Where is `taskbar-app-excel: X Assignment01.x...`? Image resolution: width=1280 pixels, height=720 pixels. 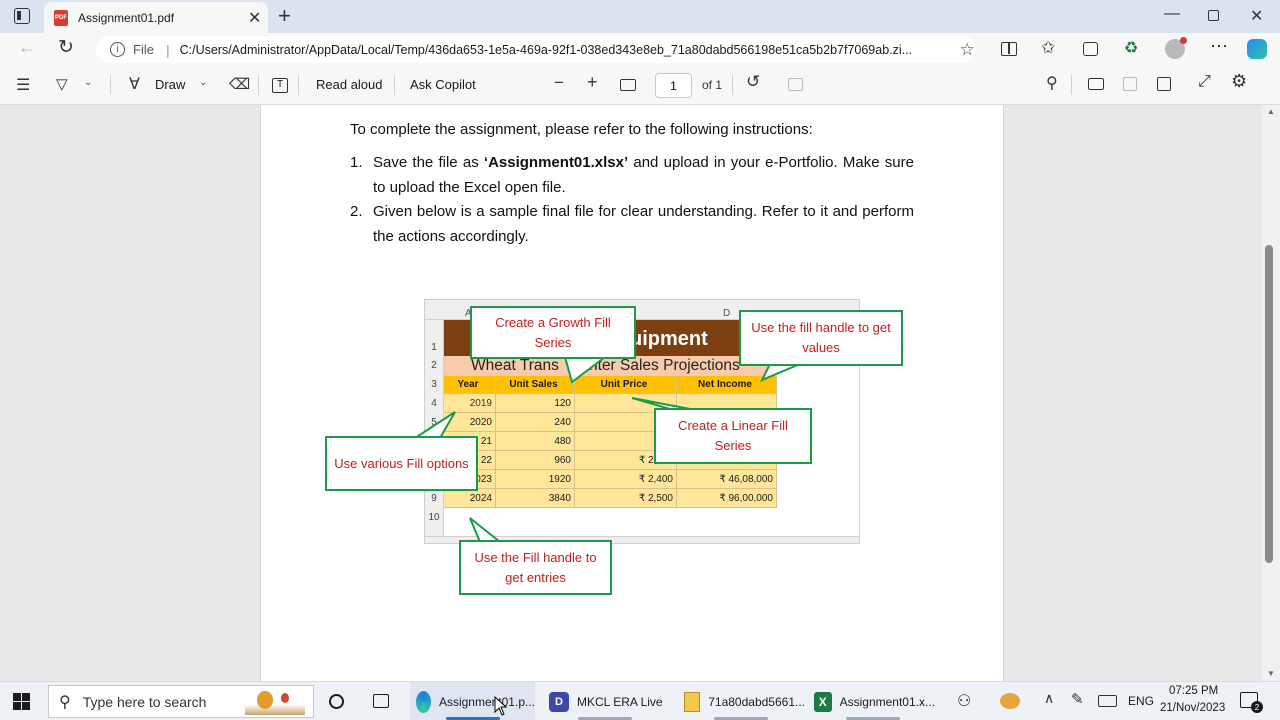 taskbar-app-excel: X Assignment01.x... is located at coordinates (872, 701).